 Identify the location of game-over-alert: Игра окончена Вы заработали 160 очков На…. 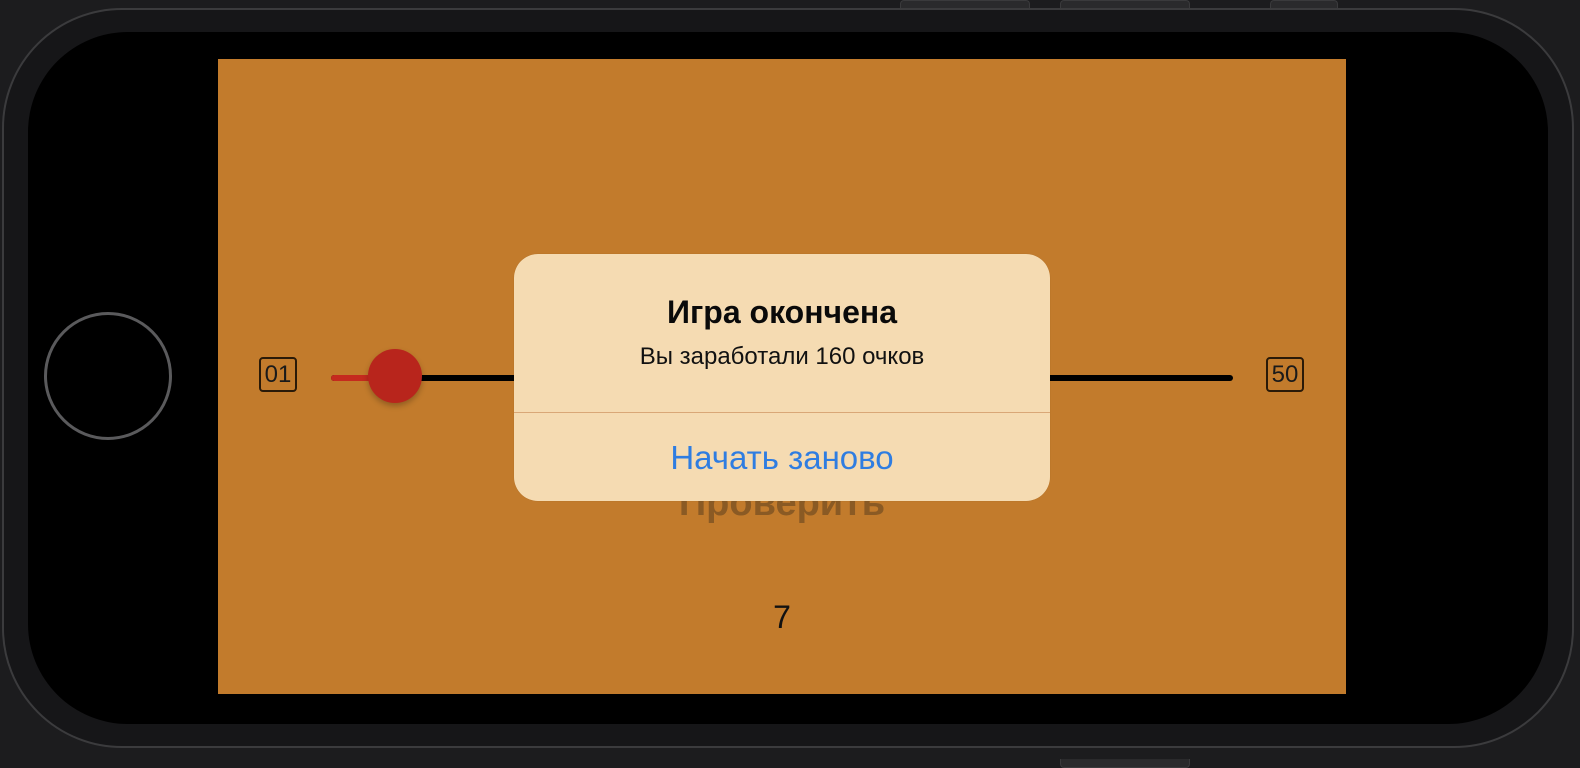
(782, 377).